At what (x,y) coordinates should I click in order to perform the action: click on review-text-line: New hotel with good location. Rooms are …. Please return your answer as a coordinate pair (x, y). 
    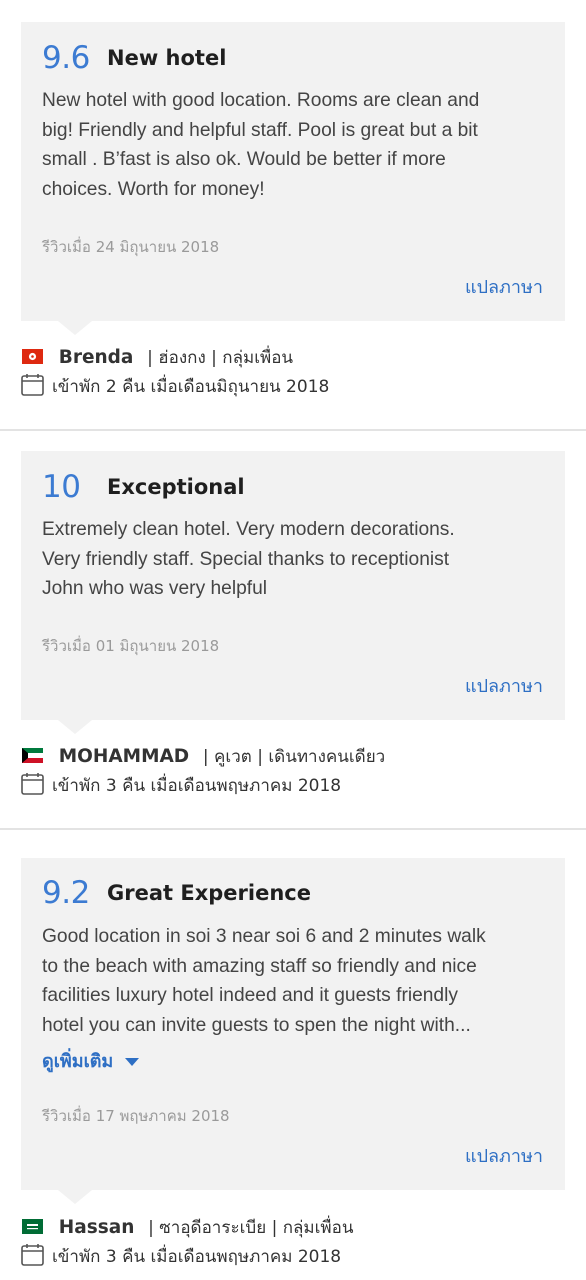
    Looking at the image, I should click on (261, 100).